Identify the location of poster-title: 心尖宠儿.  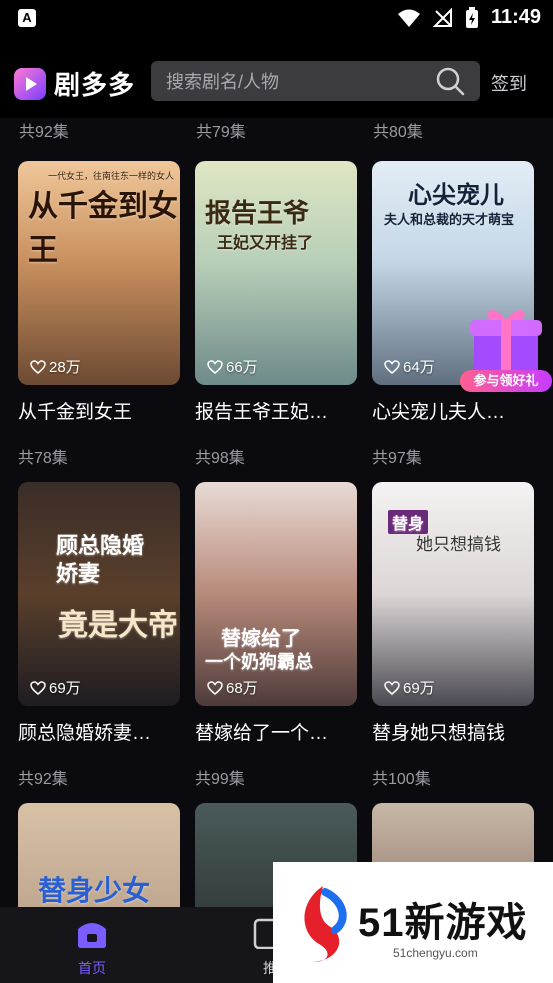
(456, 195).